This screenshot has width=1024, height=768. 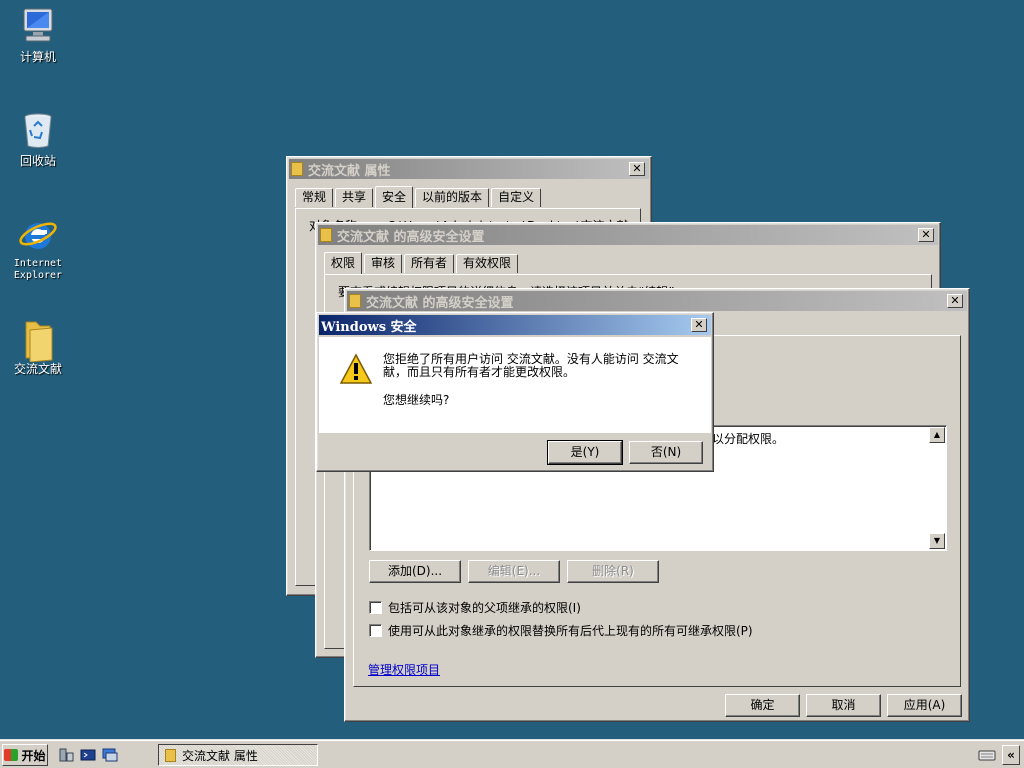 I want to click on window-title: 交流文献 属性, so click(x=349, y=171).